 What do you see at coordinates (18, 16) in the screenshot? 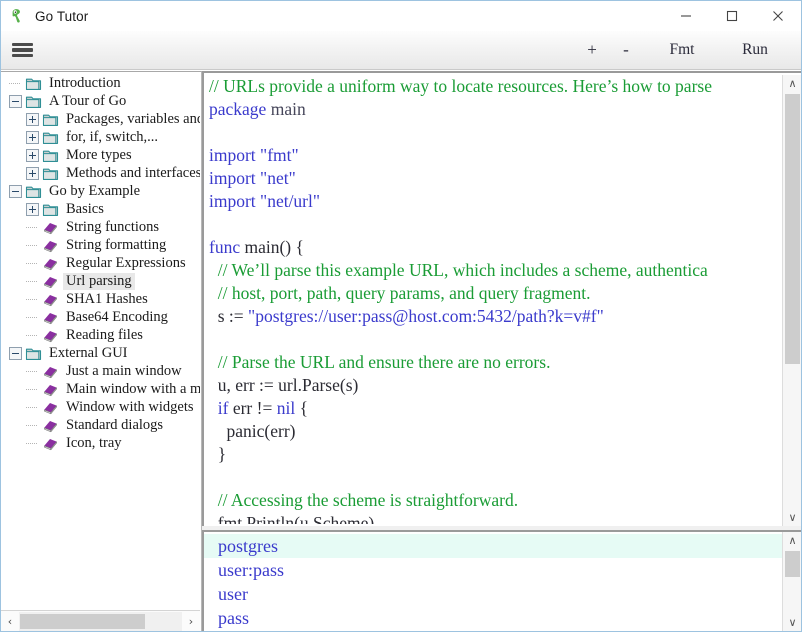
I see `gopher-icon` at bounding box center [18, 16].